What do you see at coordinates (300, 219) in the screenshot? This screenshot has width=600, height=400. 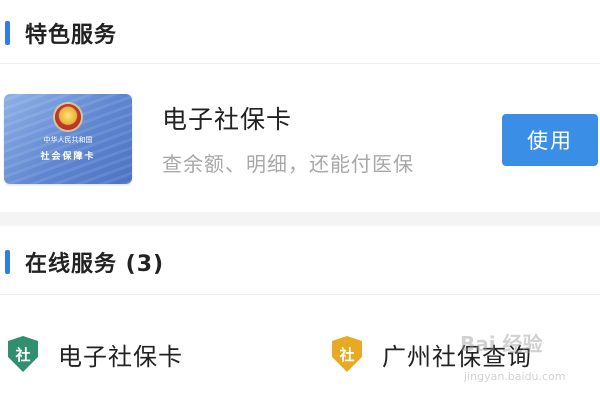 I see `section-separator` at bounding box center [300, 219].